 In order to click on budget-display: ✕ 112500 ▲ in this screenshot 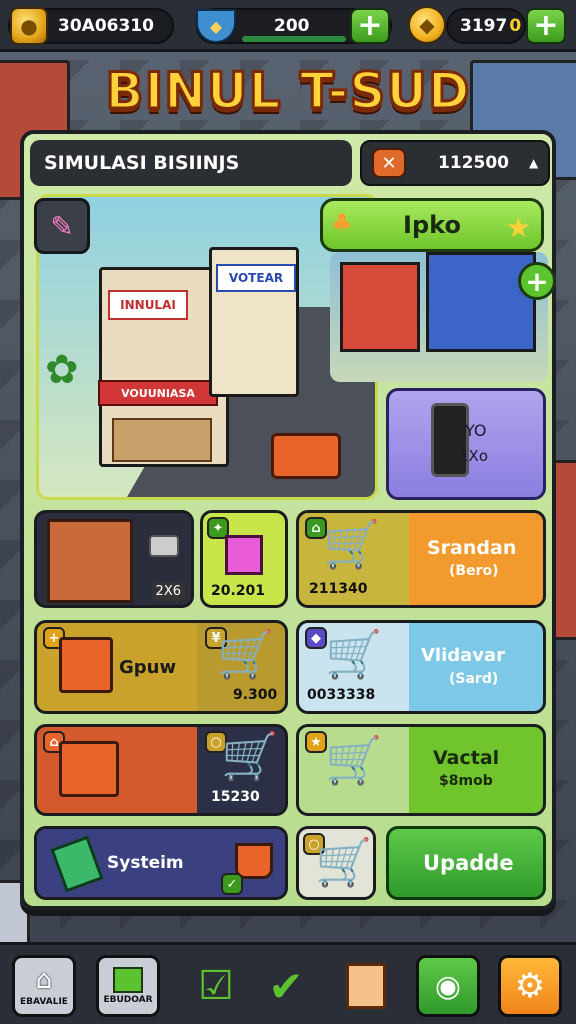, I will do `click(455, 163)`.